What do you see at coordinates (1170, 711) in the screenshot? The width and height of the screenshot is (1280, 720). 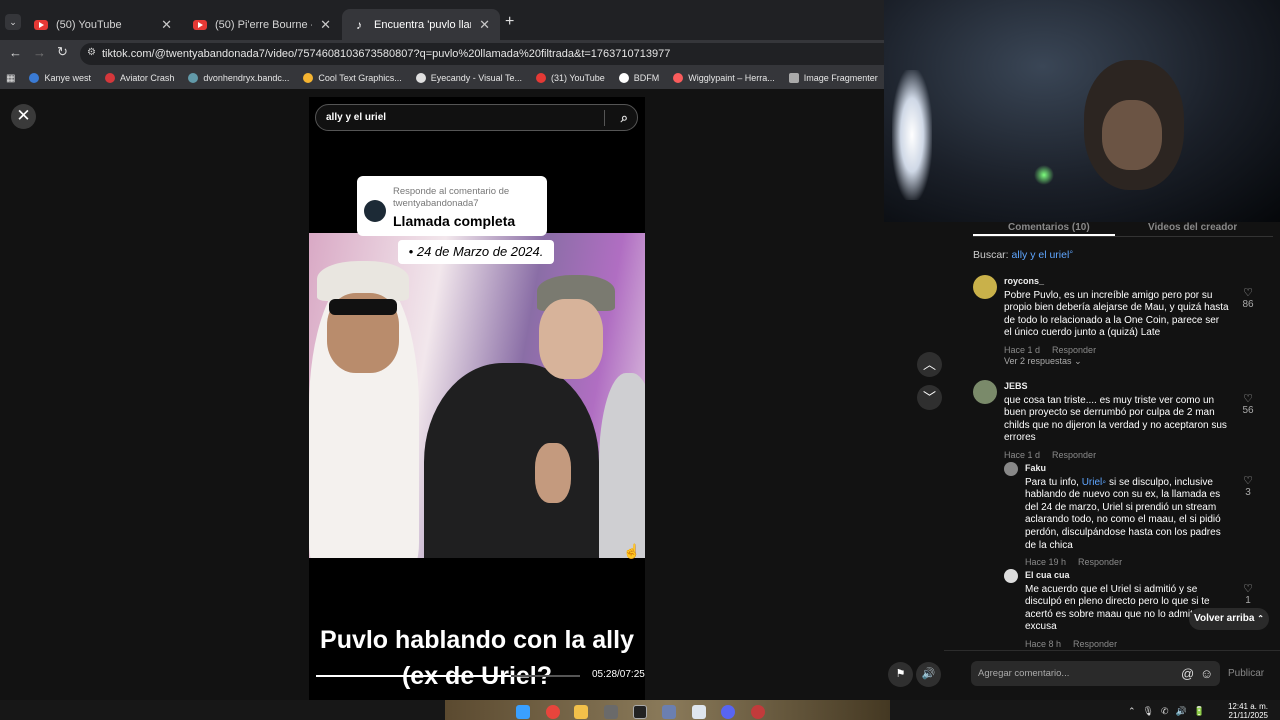 I see `system-tray-icons: ⌃🎙✆🔊🔋` at bounding box center [1170, 711].